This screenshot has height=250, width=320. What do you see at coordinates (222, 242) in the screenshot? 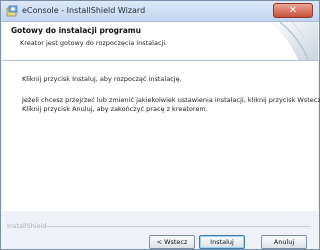
I see `install-button: Instaluj` at bounding box center [222, 242].